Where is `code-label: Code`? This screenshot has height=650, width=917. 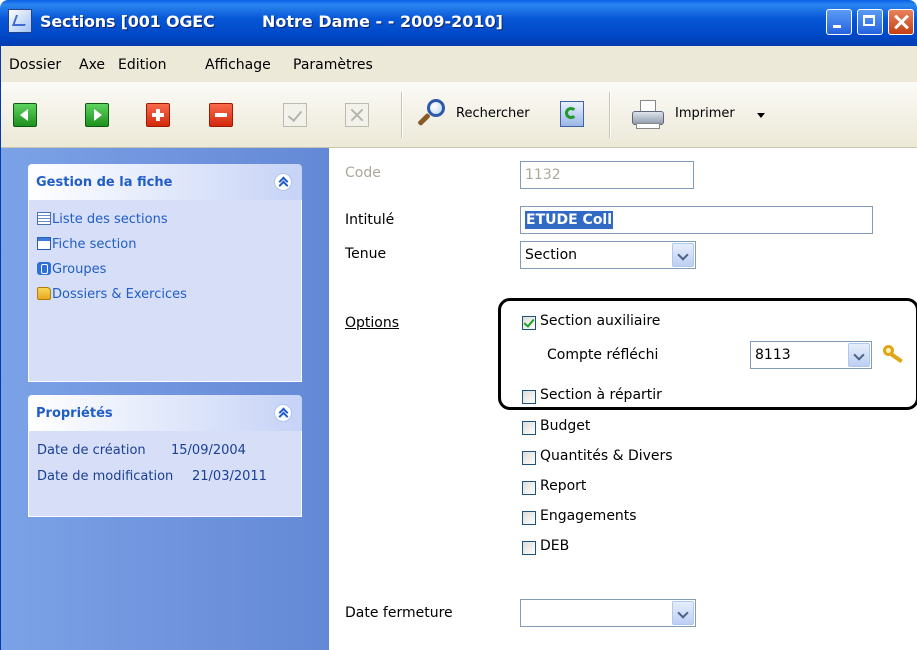 code-label: Code is located at coordinates (363, 173).